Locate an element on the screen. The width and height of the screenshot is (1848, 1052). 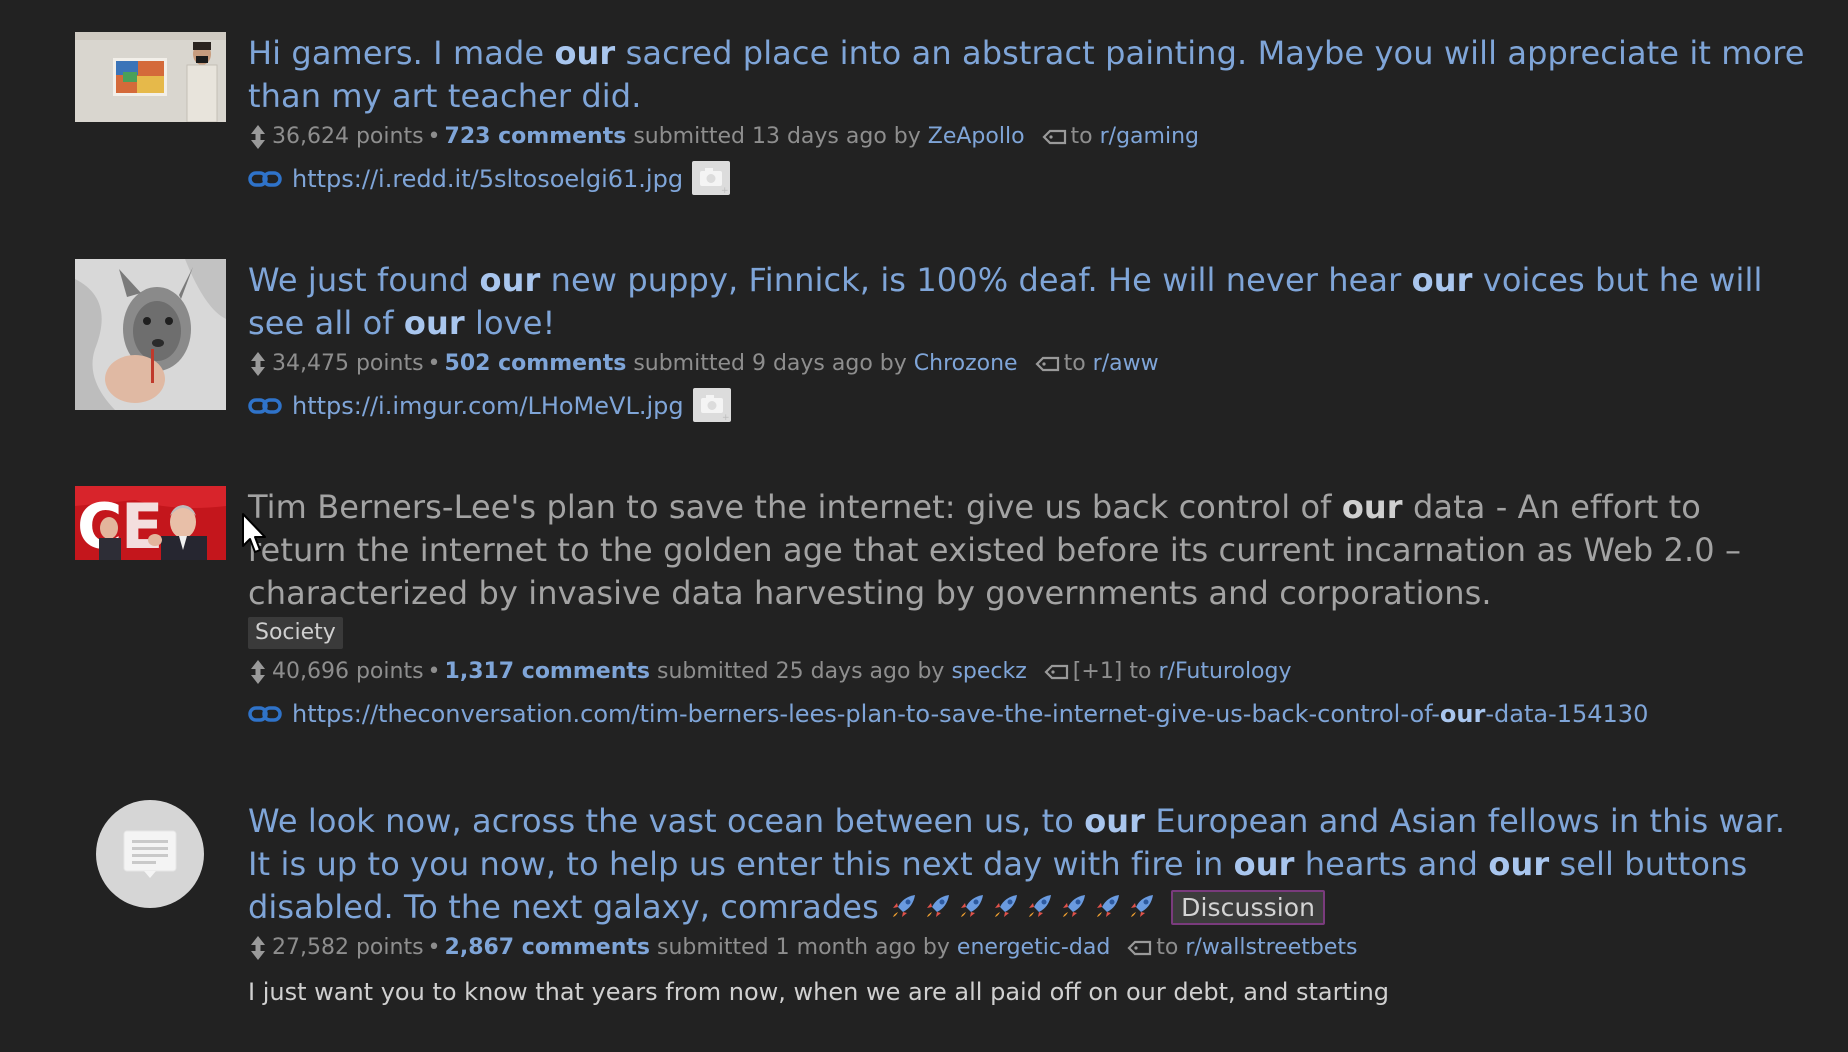
submitted-text: submitted 25 days ago by is located at coordinates (800, 671).